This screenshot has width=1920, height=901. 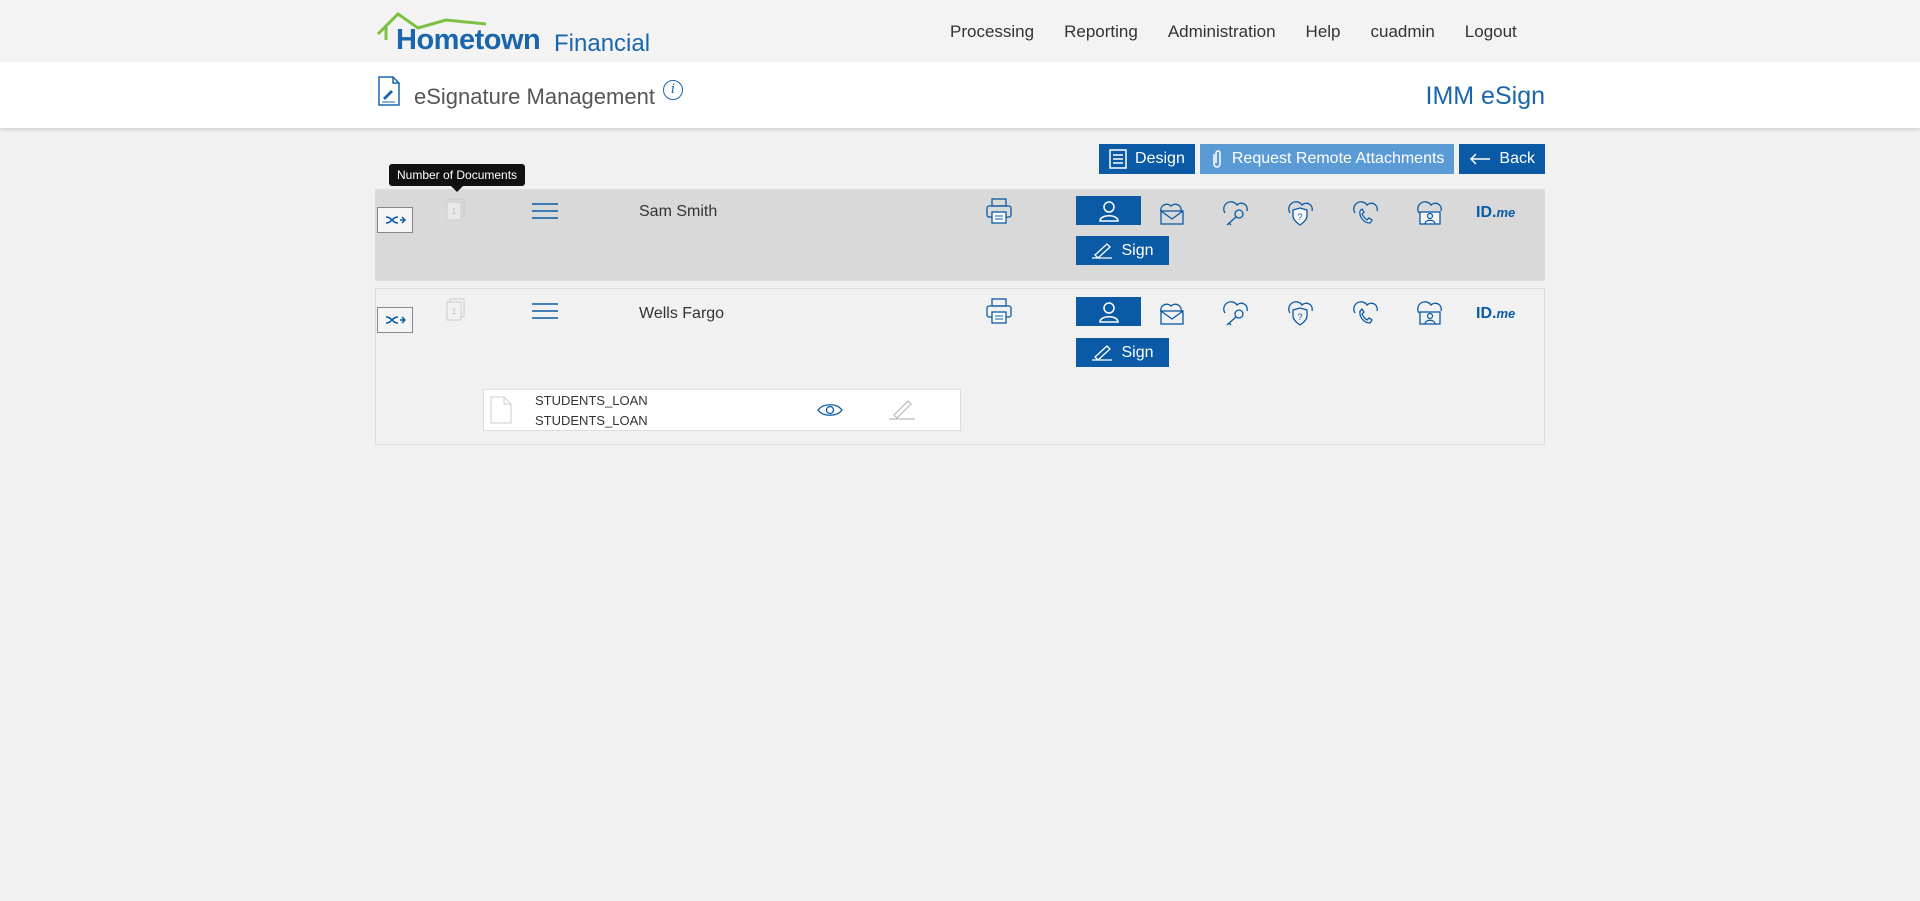 I want to click on app-name: IMM eSign, so click(x=1485, y=96).